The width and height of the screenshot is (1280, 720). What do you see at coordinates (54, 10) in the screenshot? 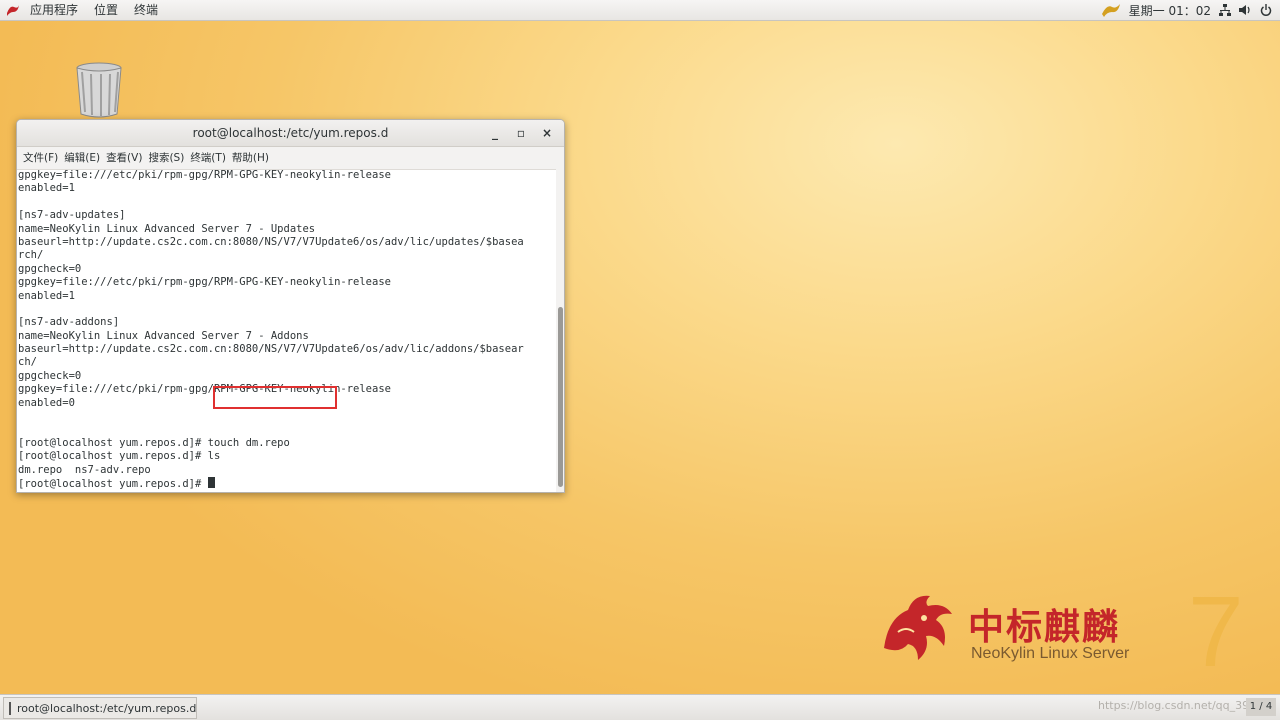
I see `menu-applications: 应用程序` at bounding box center [54, 10].